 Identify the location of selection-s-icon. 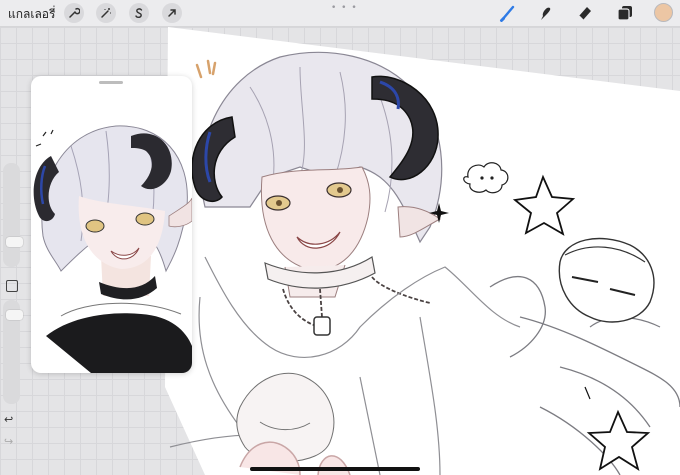
(139, 13).